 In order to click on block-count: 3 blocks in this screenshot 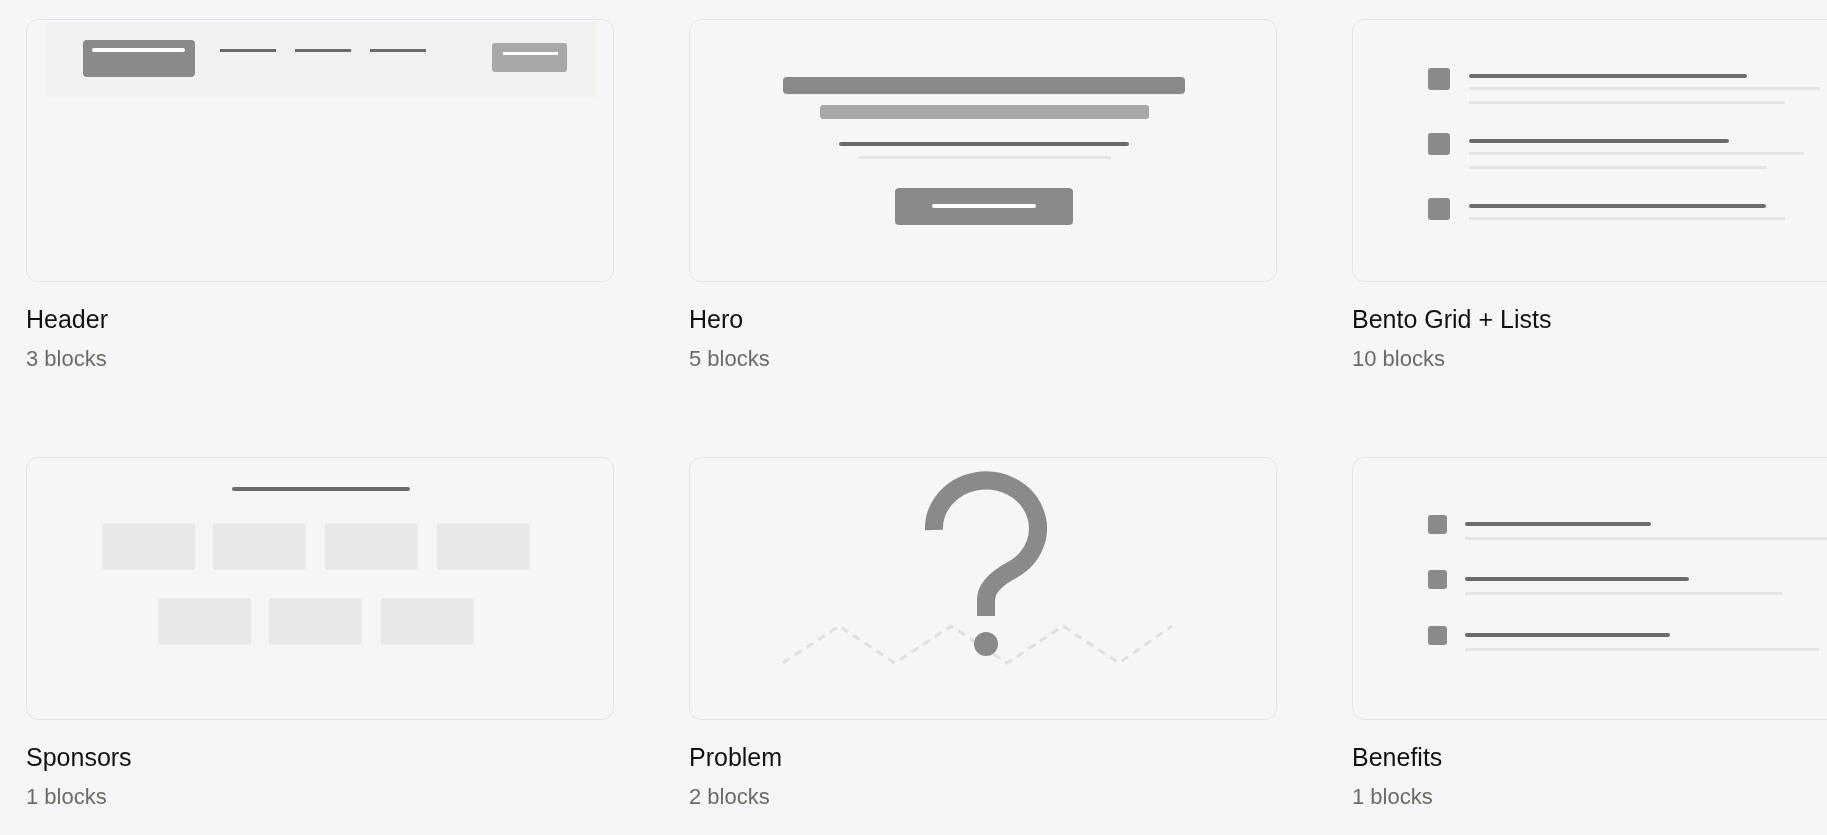, I will do `click(66, 359)`.